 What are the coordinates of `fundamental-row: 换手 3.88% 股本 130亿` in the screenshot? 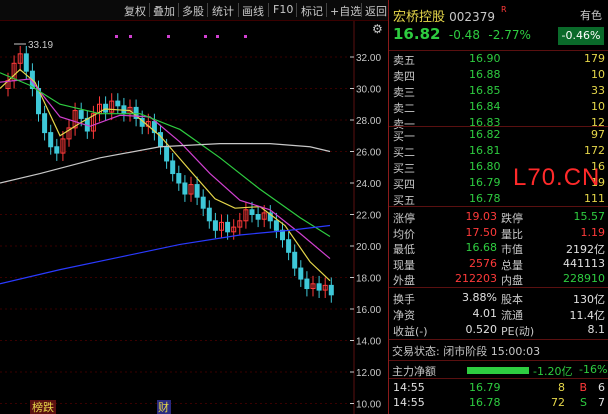 It's located at (499, 298).